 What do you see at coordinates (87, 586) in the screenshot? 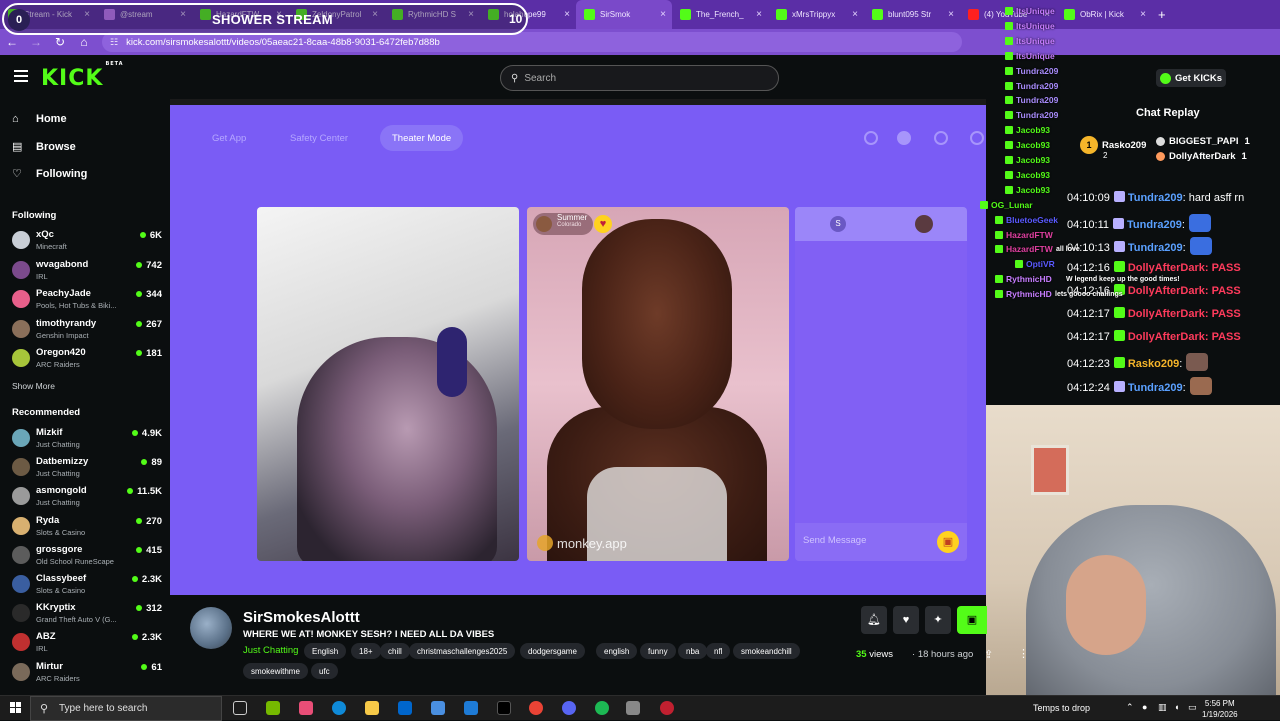
I see `sidebar-channel: Classybeef Slots & Casino 2.3K` at bounding box center [87, 586].